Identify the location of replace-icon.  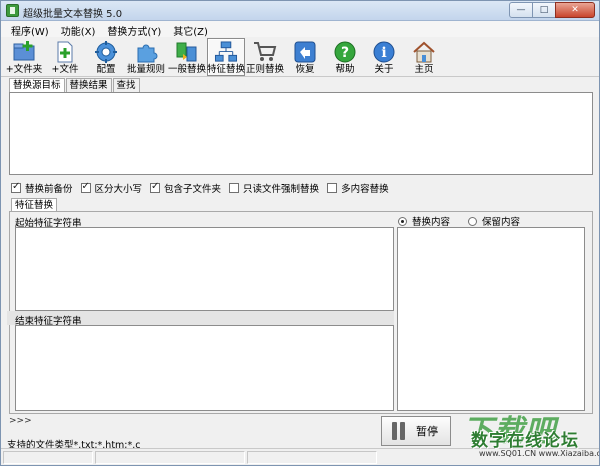
(186, 52).